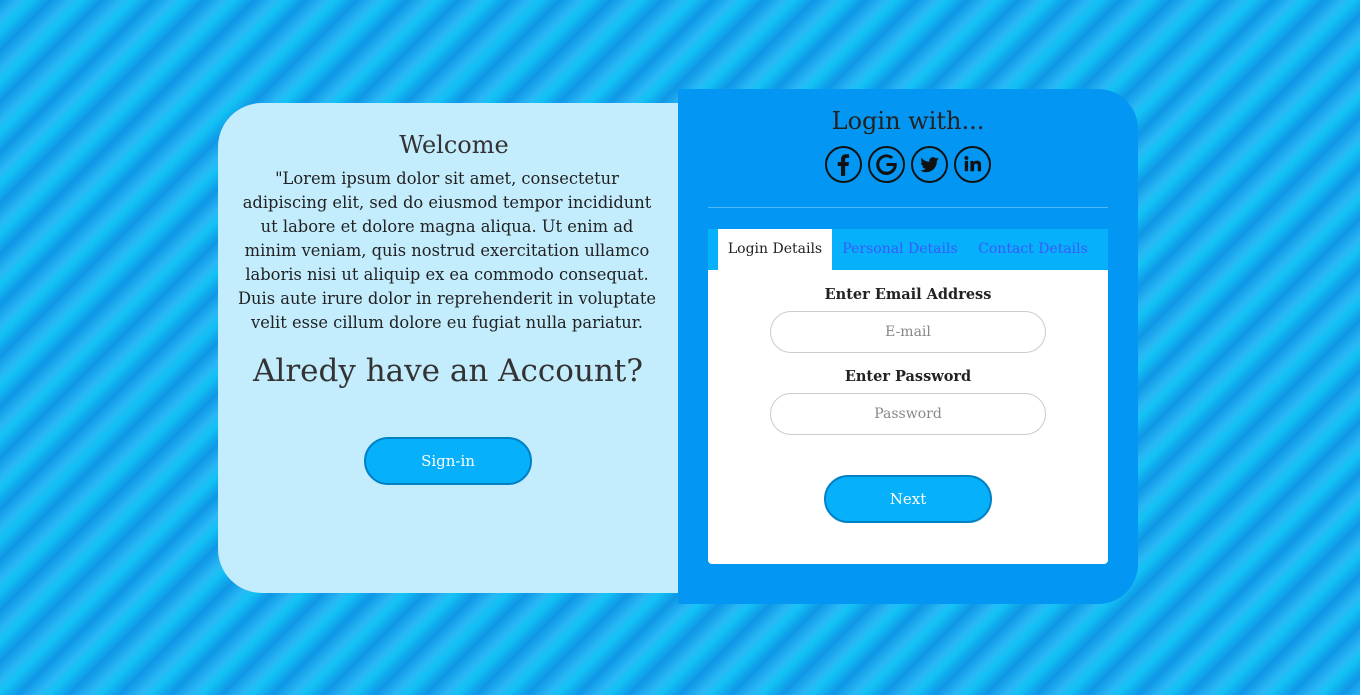  I want to click on welcome-title: Welcome, so click(454, 145).